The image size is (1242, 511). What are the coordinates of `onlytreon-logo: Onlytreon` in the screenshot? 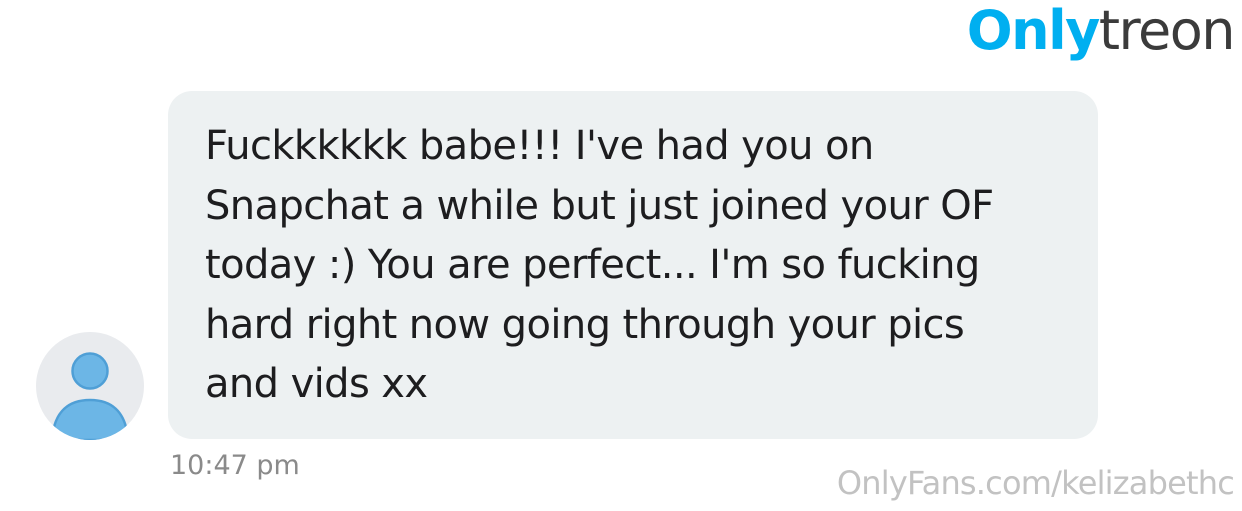 It's located at (1101, 31).